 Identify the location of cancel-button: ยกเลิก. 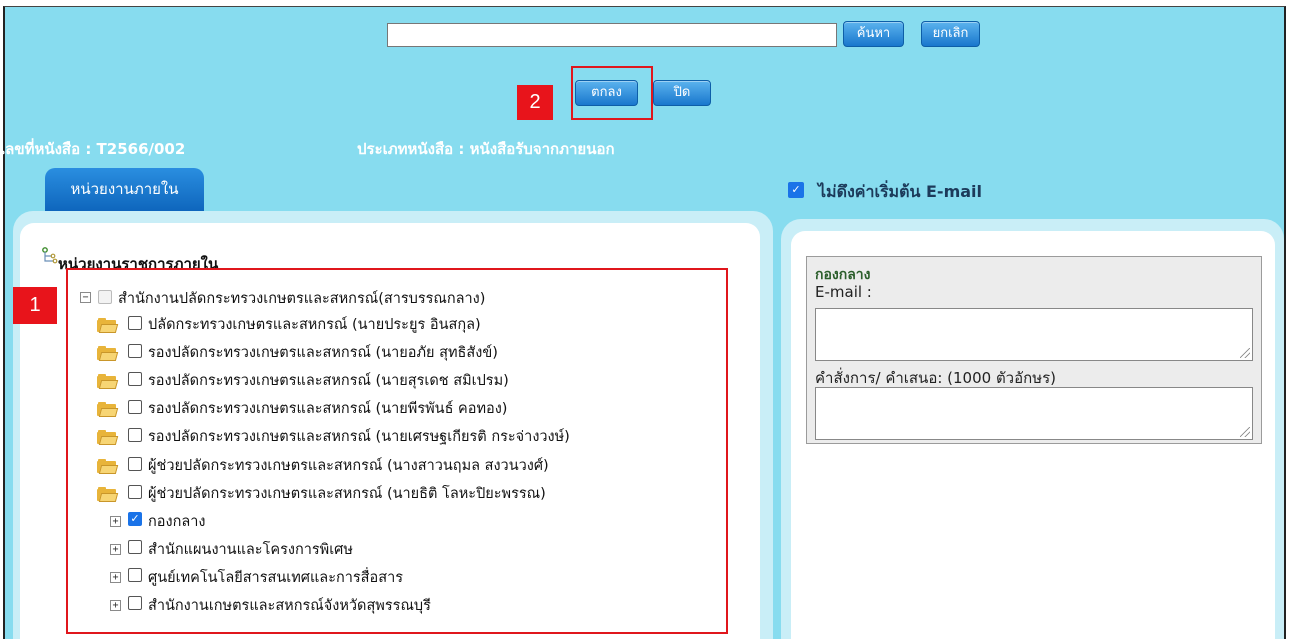
(950, 34).